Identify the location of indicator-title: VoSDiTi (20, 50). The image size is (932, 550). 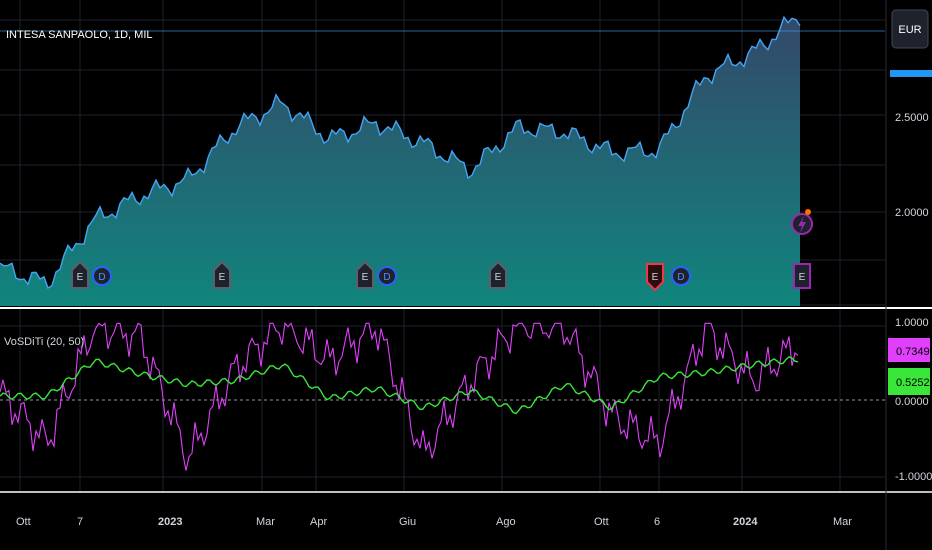
(44, 342).